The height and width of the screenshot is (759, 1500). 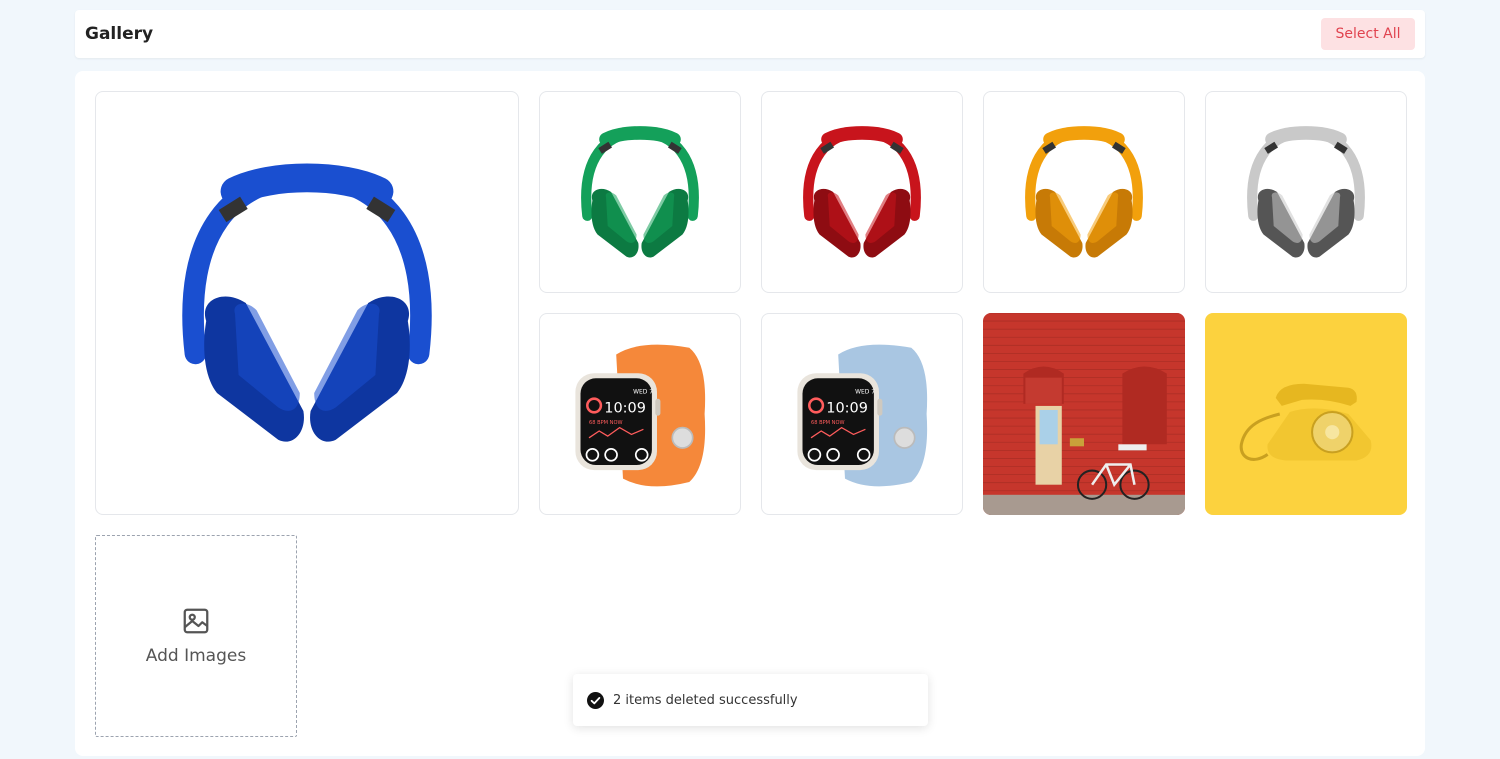 What do you see at coordinates (1306, 414) in the screenshot?
I see `yellow-telephone-image` at bounding box center [1306, 414].